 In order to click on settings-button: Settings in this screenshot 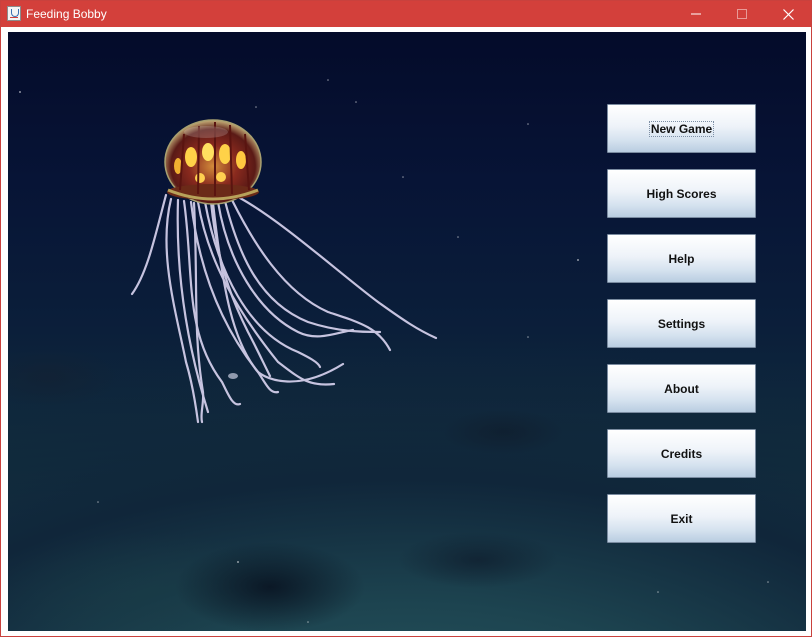, I will do `click(681, 323)`.